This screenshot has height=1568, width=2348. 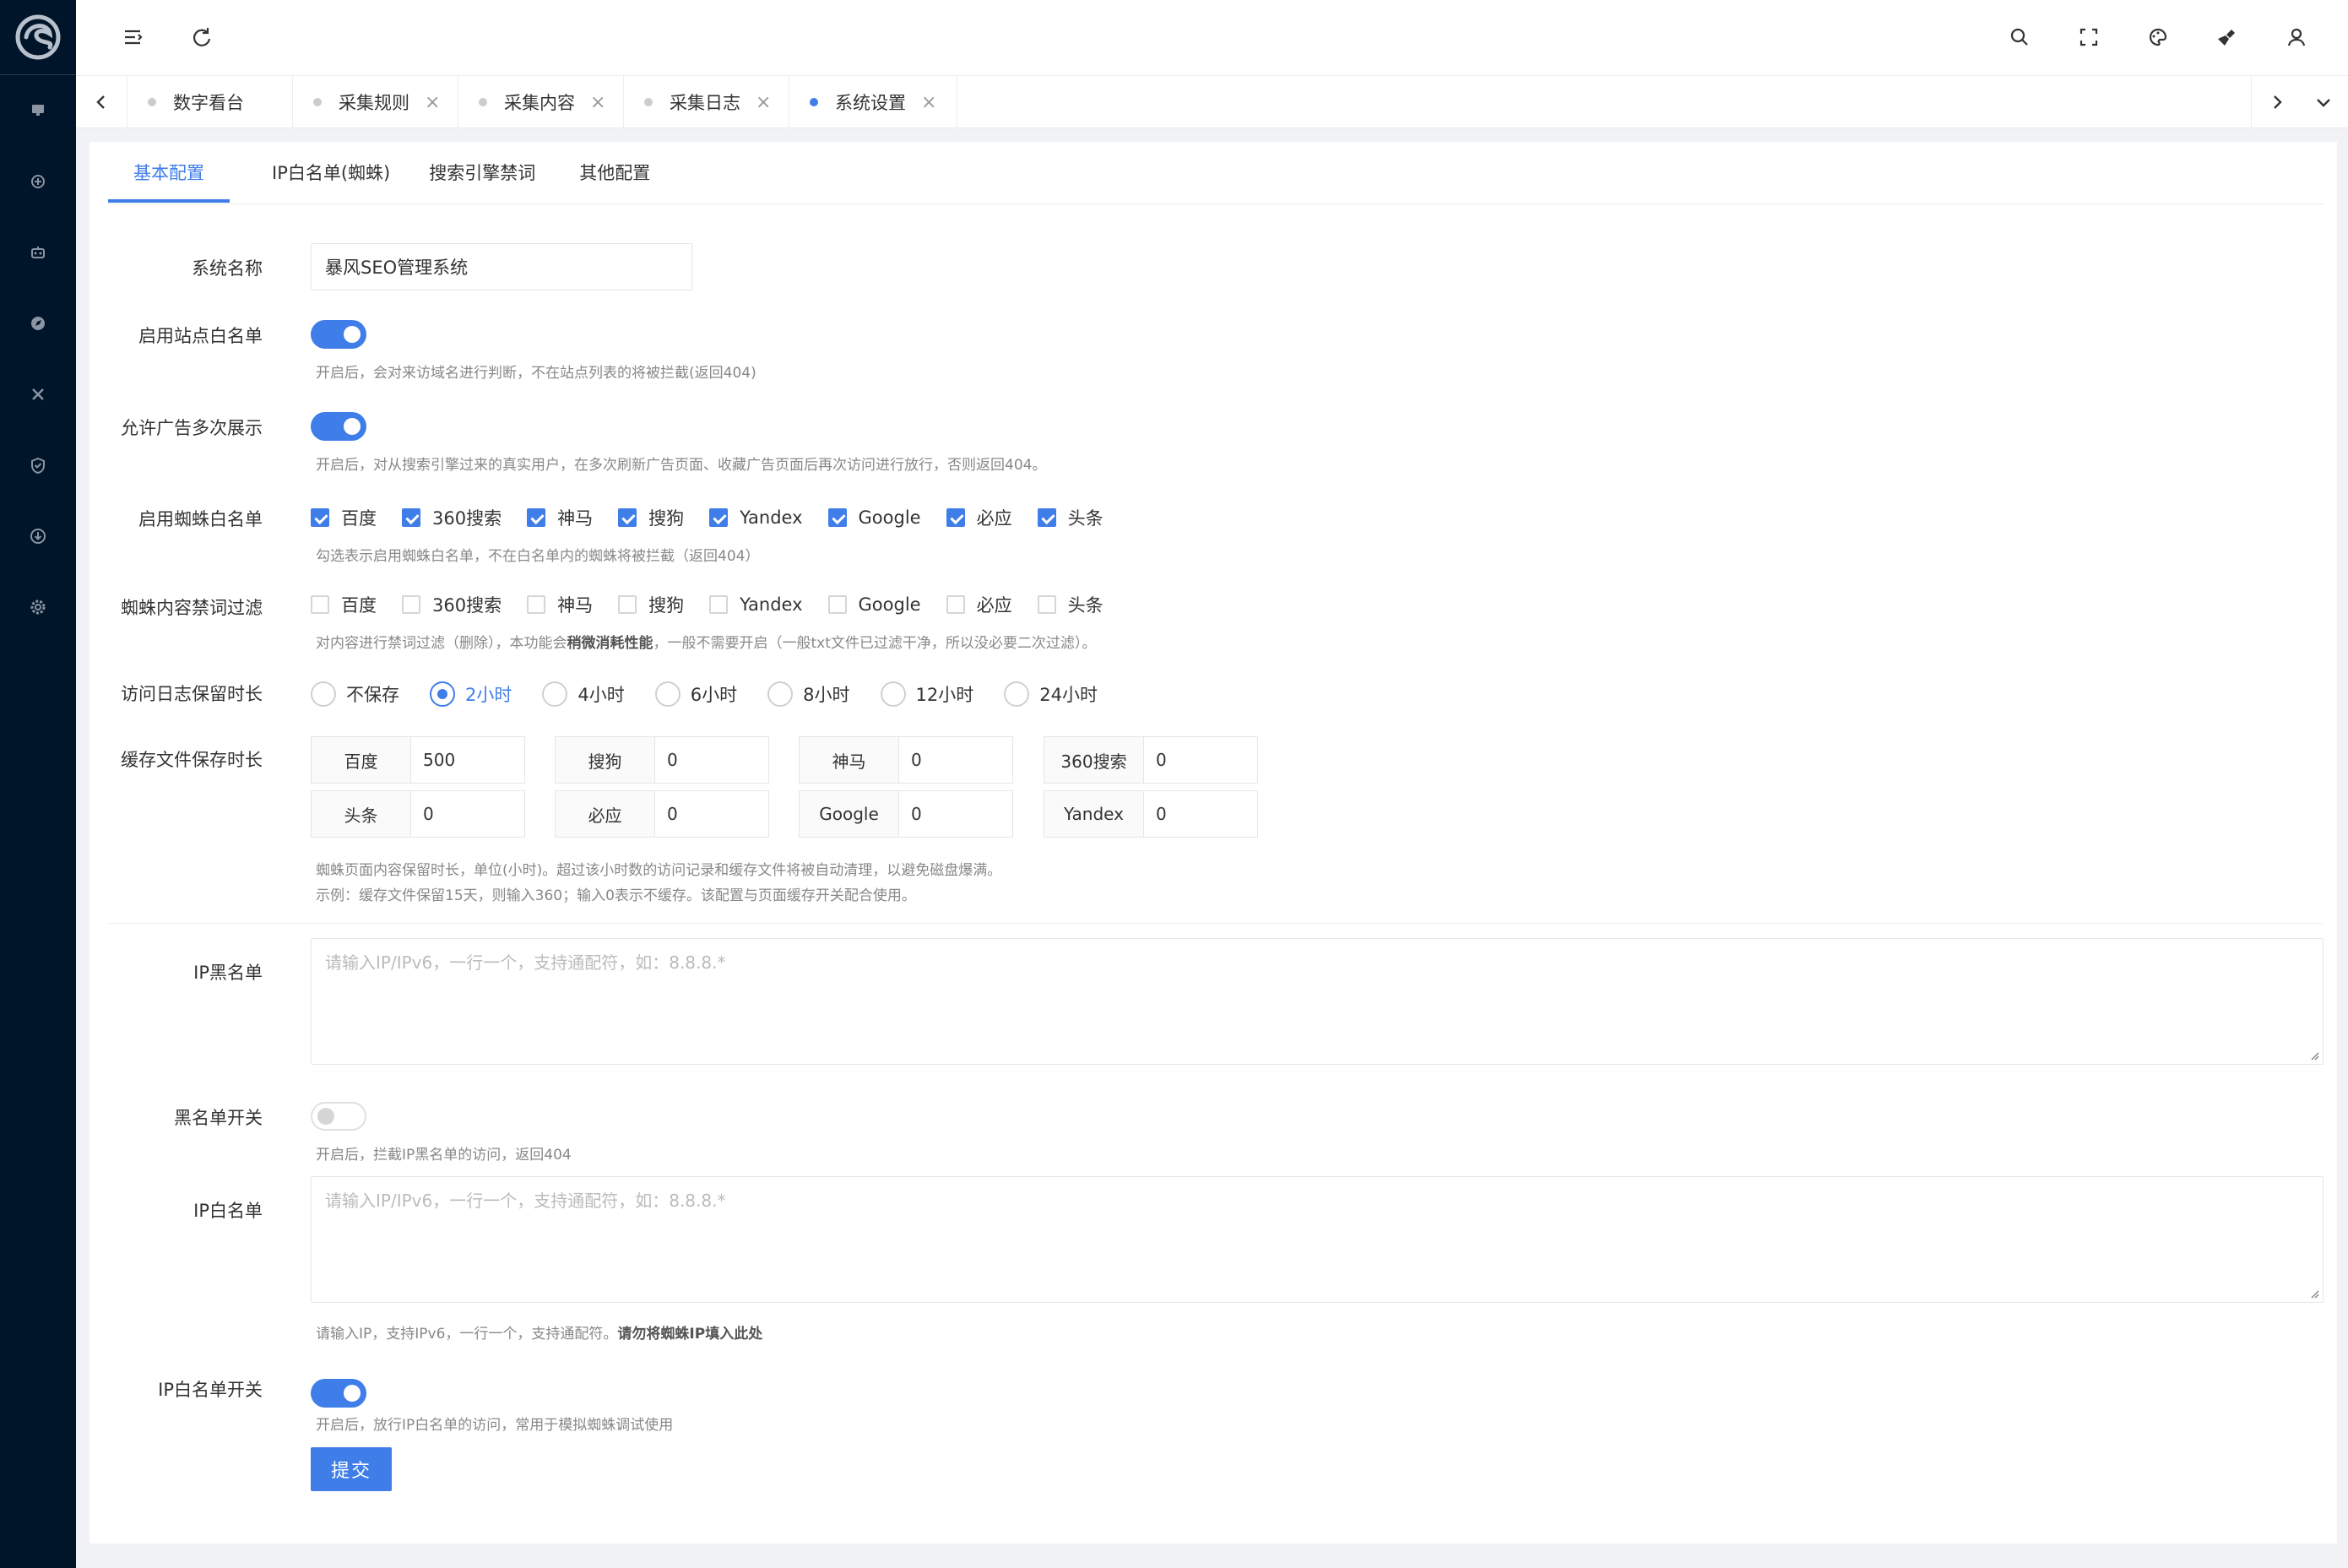 What do you see at coordinates (651, 604) in the screenshot?
I see `spider-filter-sogou: 搜狗` at bounding box center [651, 604].